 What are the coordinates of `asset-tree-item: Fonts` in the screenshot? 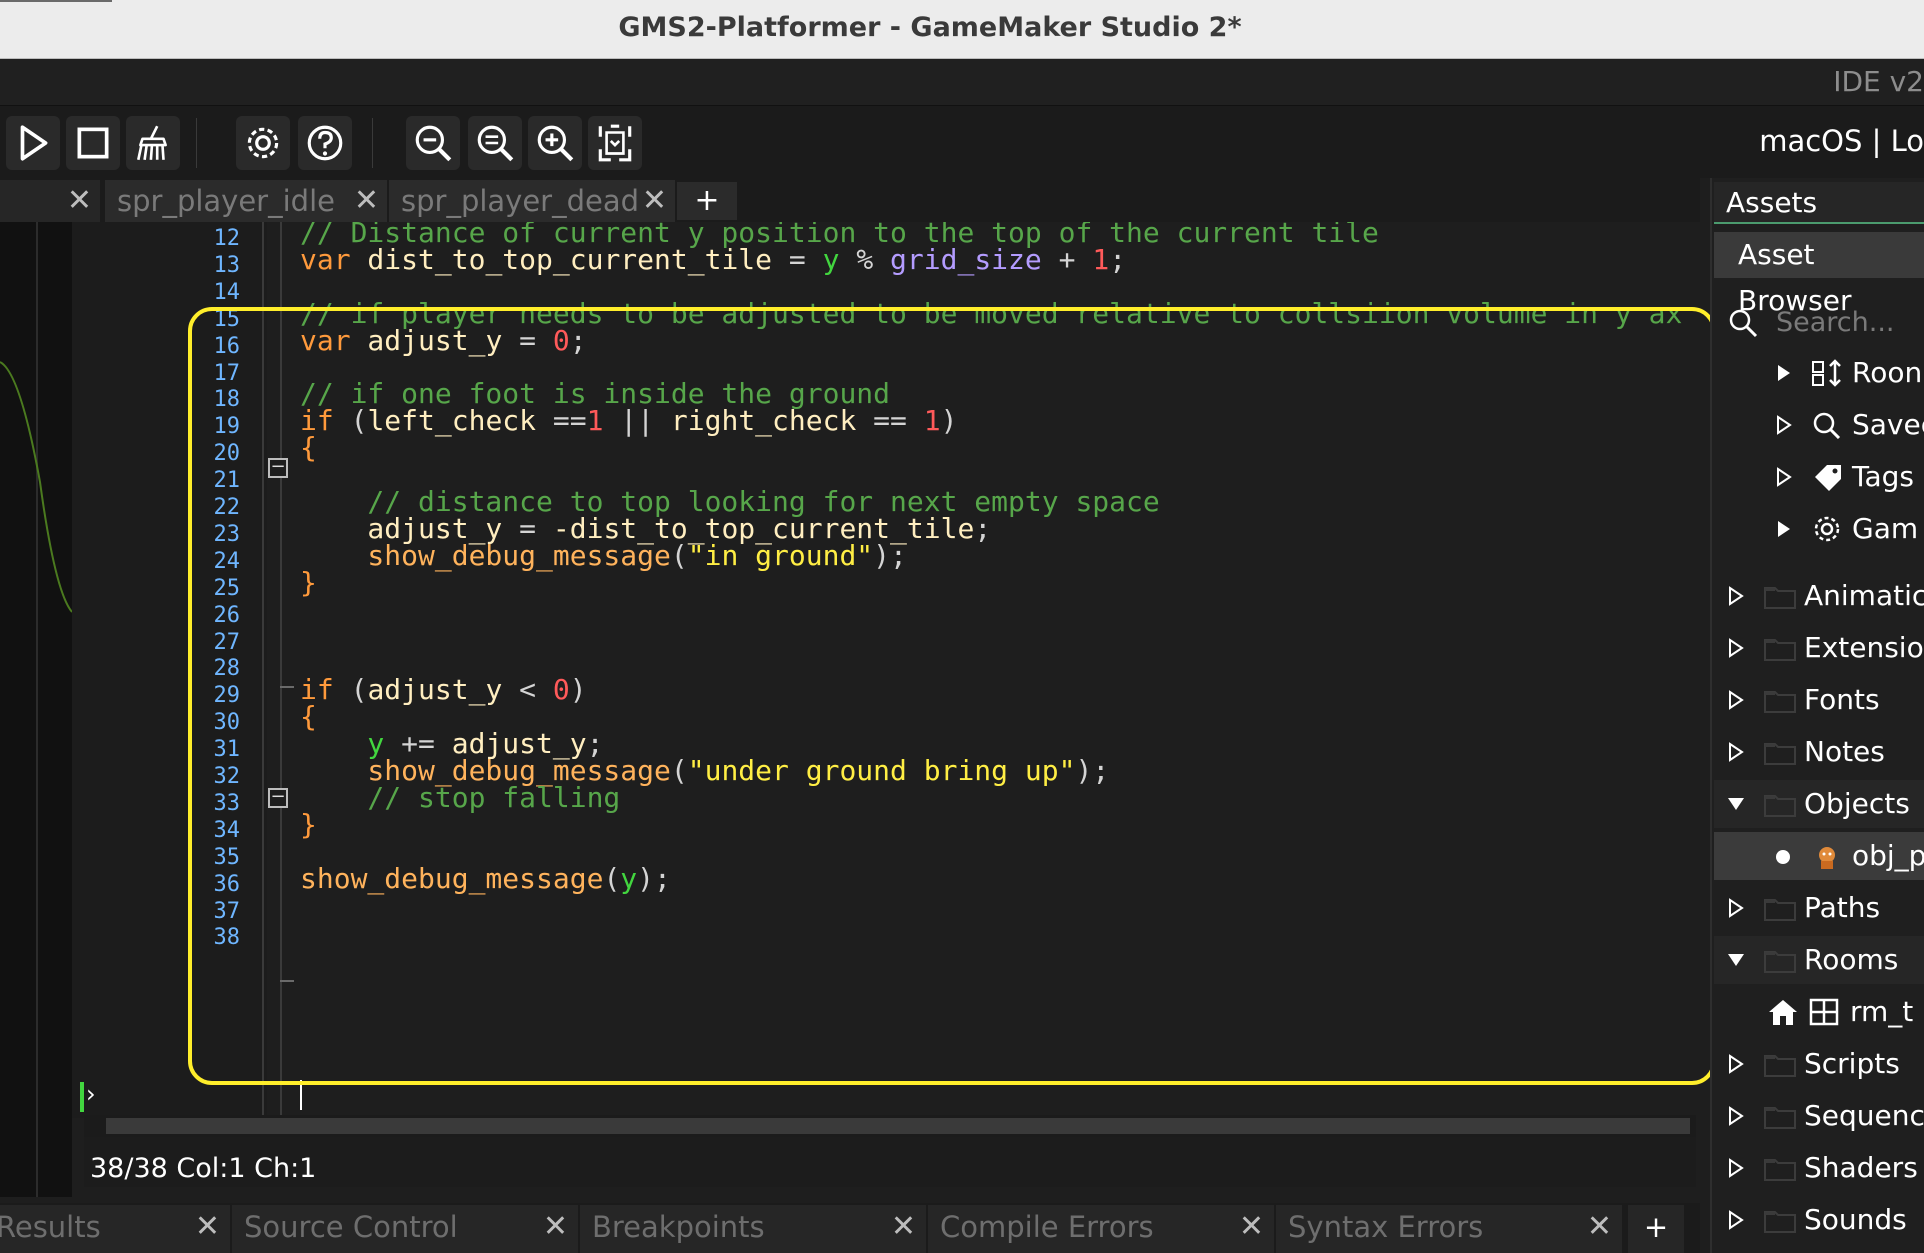 It's located at (1819, 700).